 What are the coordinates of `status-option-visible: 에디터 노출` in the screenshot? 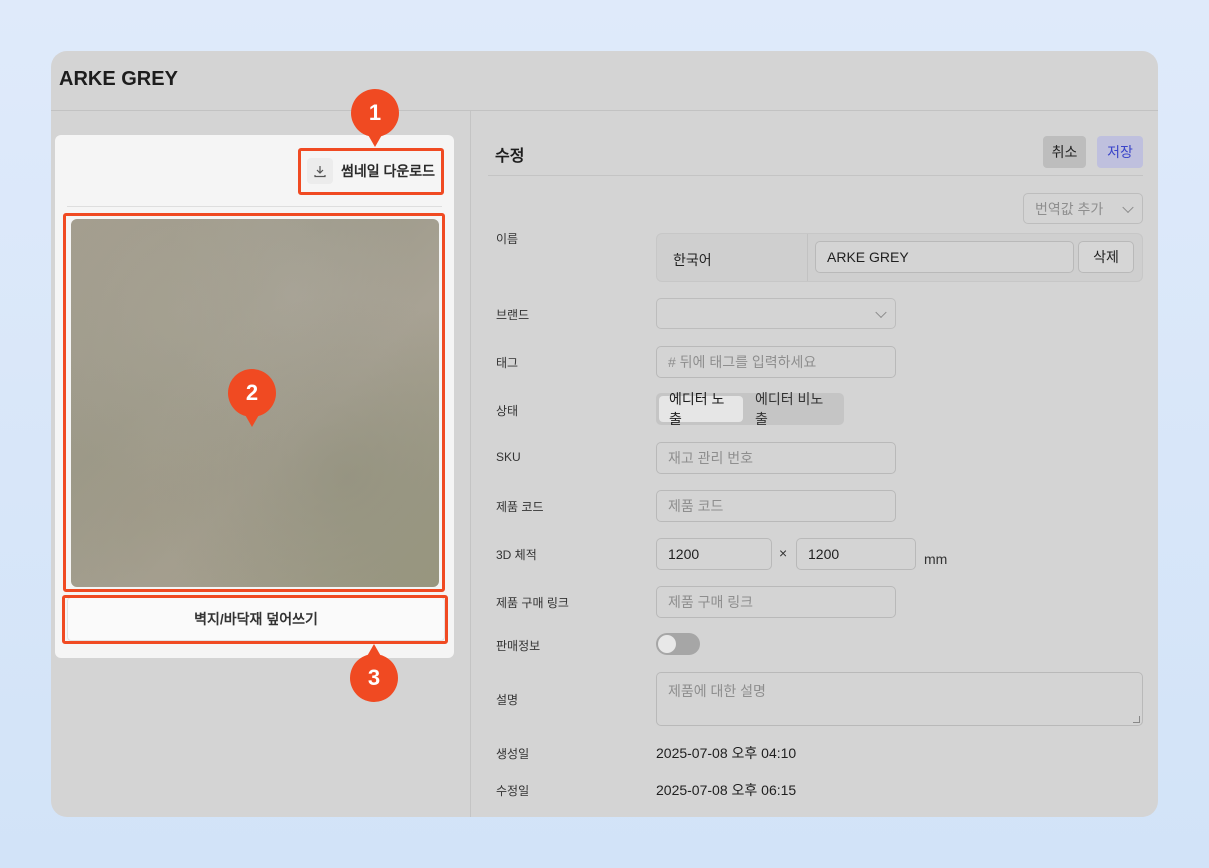 It's located at (701, 409).